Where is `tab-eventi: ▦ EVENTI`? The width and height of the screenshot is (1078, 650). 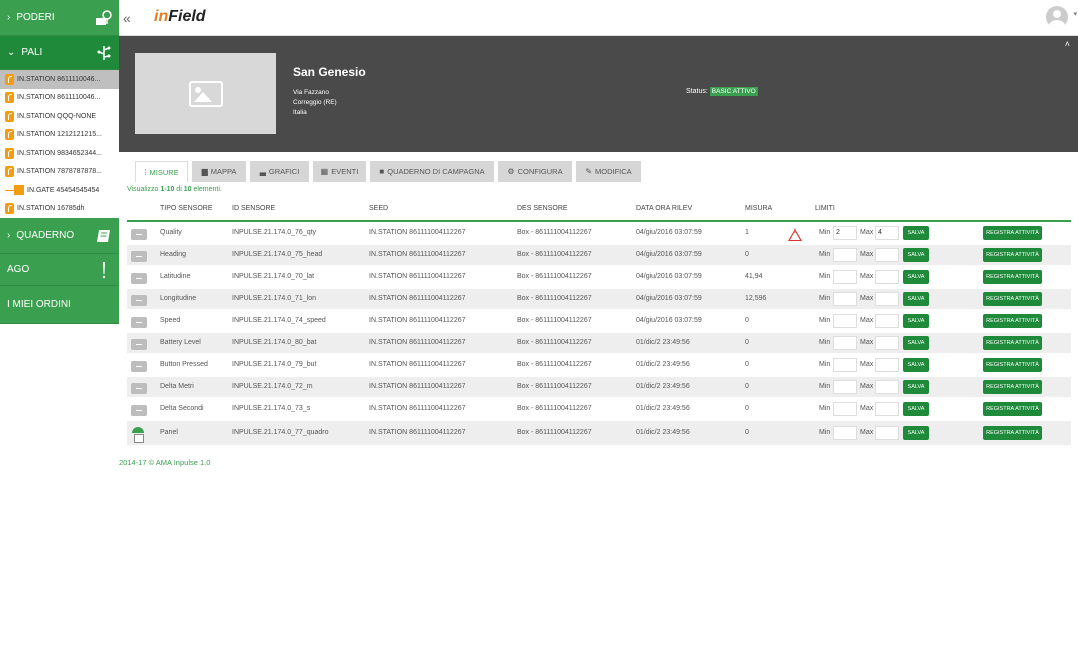
tab-eventi: ▦ EVENTI is located at coordinates (339, 171).